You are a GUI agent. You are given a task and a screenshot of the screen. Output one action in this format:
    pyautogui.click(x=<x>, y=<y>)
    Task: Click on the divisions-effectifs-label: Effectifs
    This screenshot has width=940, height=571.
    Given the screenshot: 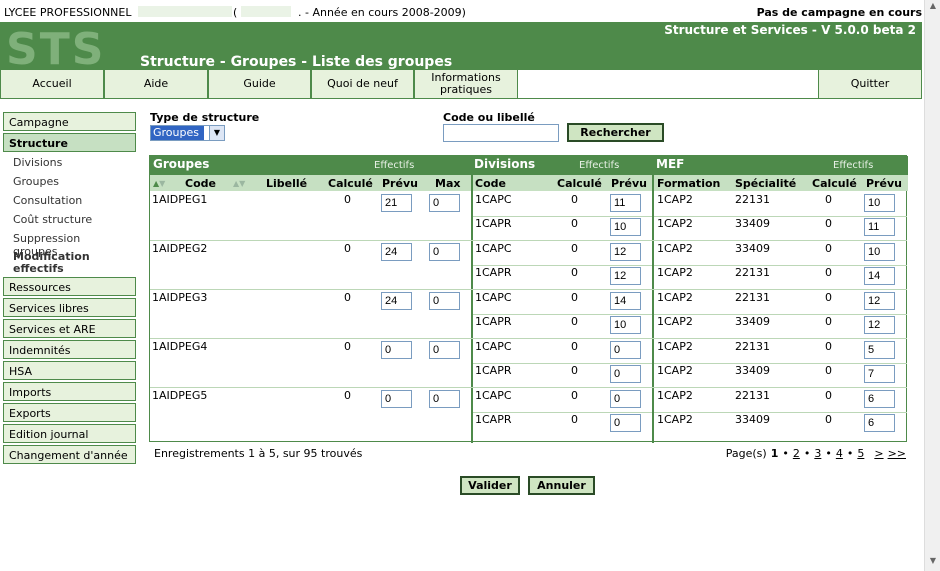 What is the action you would take?
    pyautogui.click(x=599, y=165)
    